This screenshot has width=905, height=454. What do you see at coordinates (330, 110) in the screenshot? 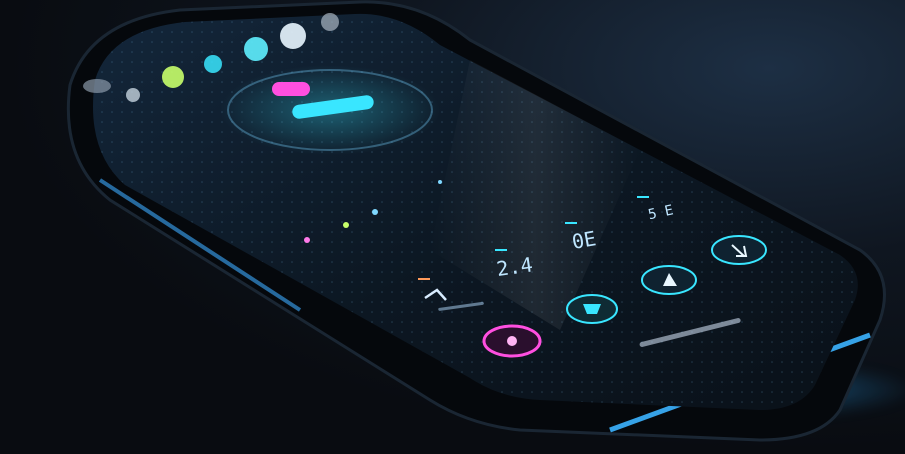
I see `main-control` at bounding box center [330, 110].